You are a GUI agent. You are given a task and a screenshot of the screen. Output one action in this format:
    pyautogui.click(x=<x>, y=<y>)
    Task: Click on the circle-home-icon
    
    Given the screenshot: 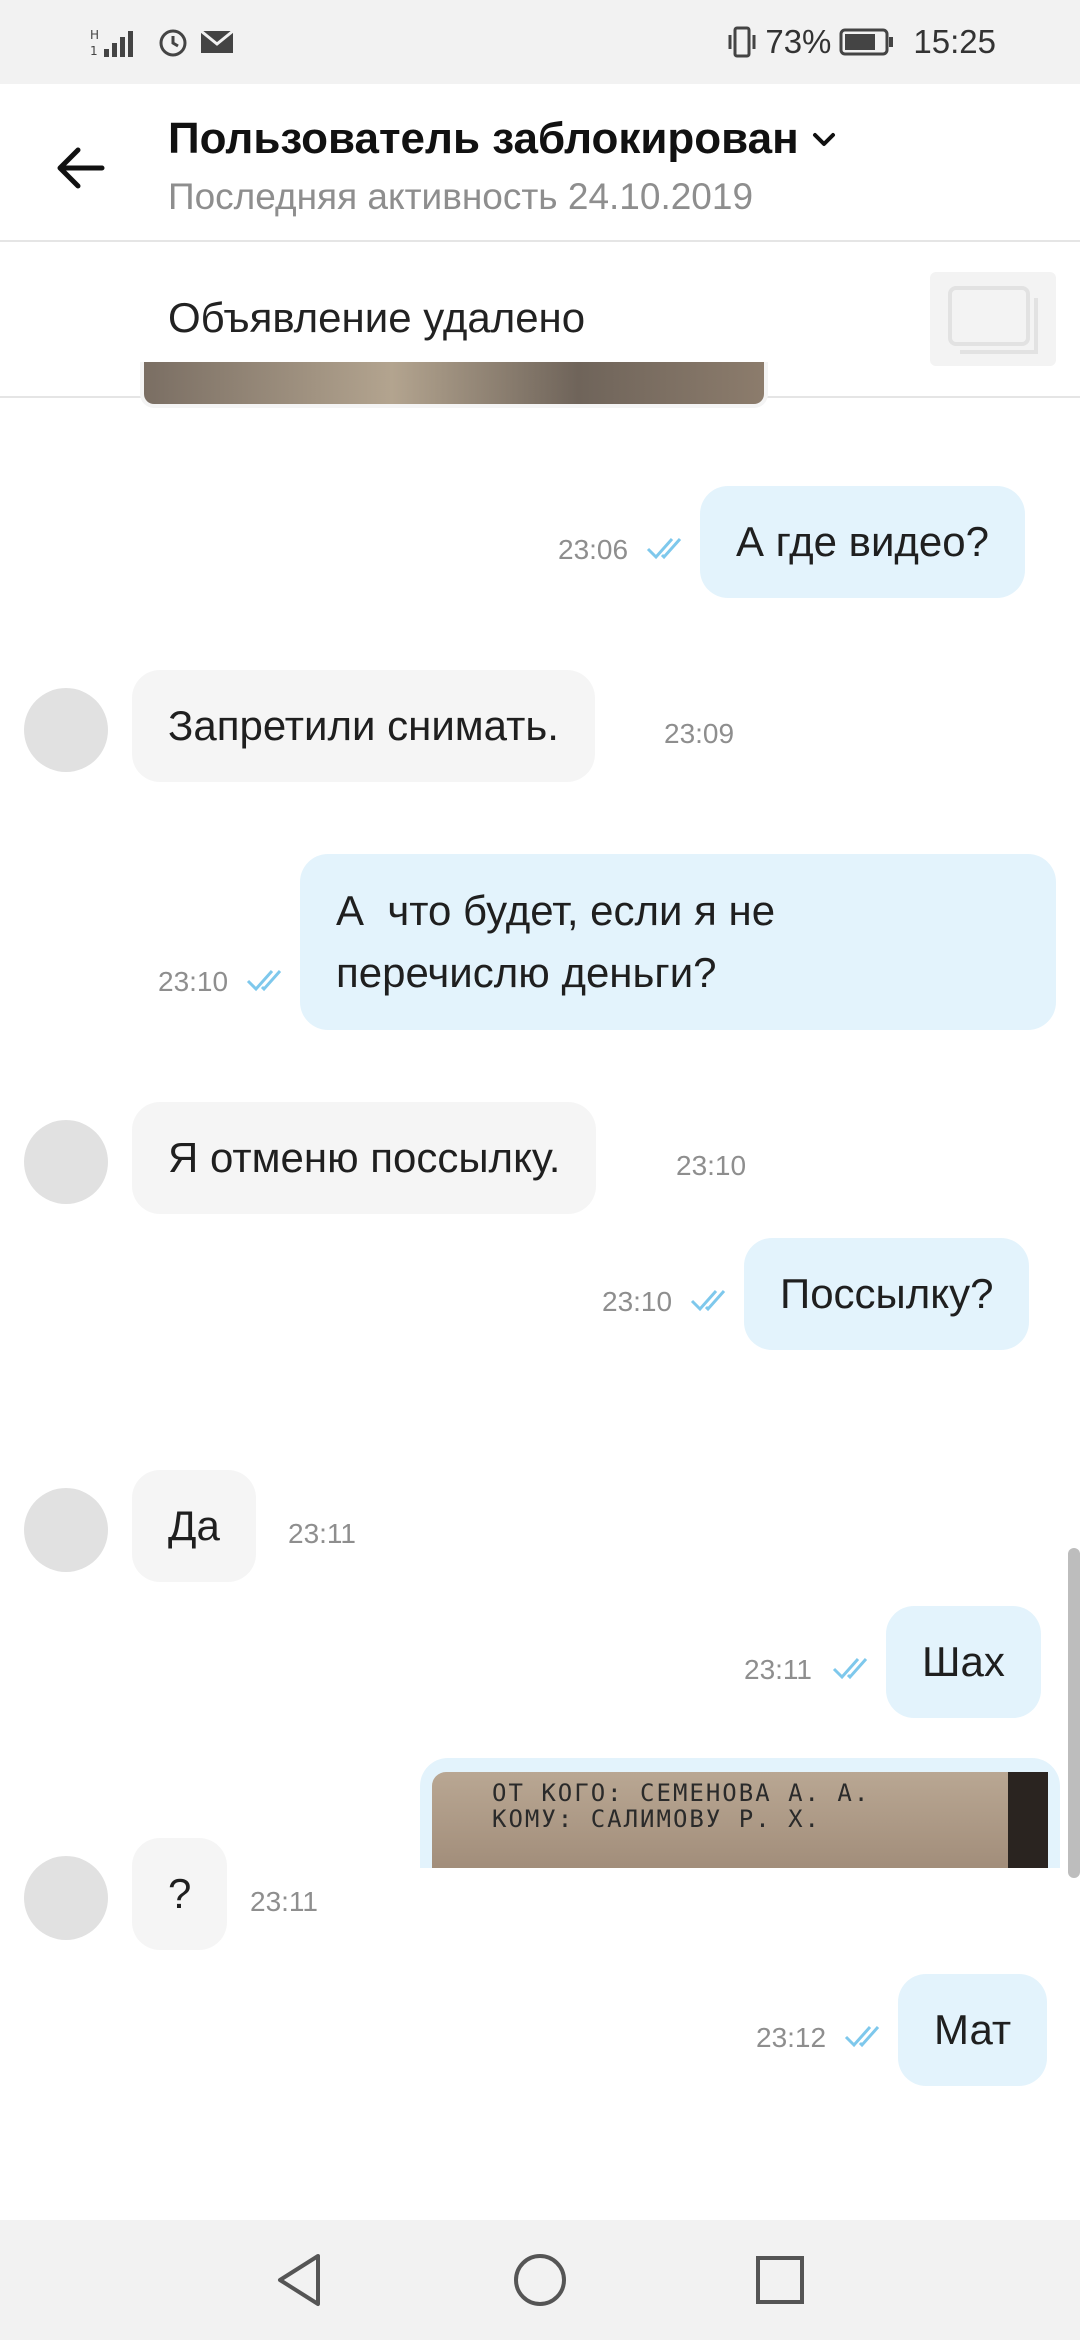 What is the action you would take?
    pyautogui.click(x=540, y=2280)
    